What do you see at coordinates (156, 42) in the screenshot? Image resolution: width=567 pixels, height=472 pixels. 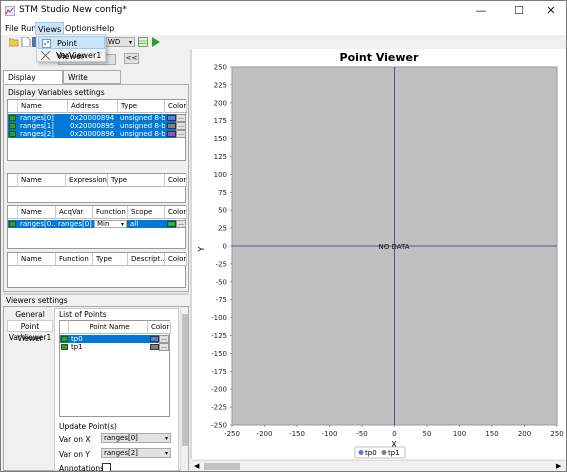 I see `run-play-icon` at bounding box center [156, 42].